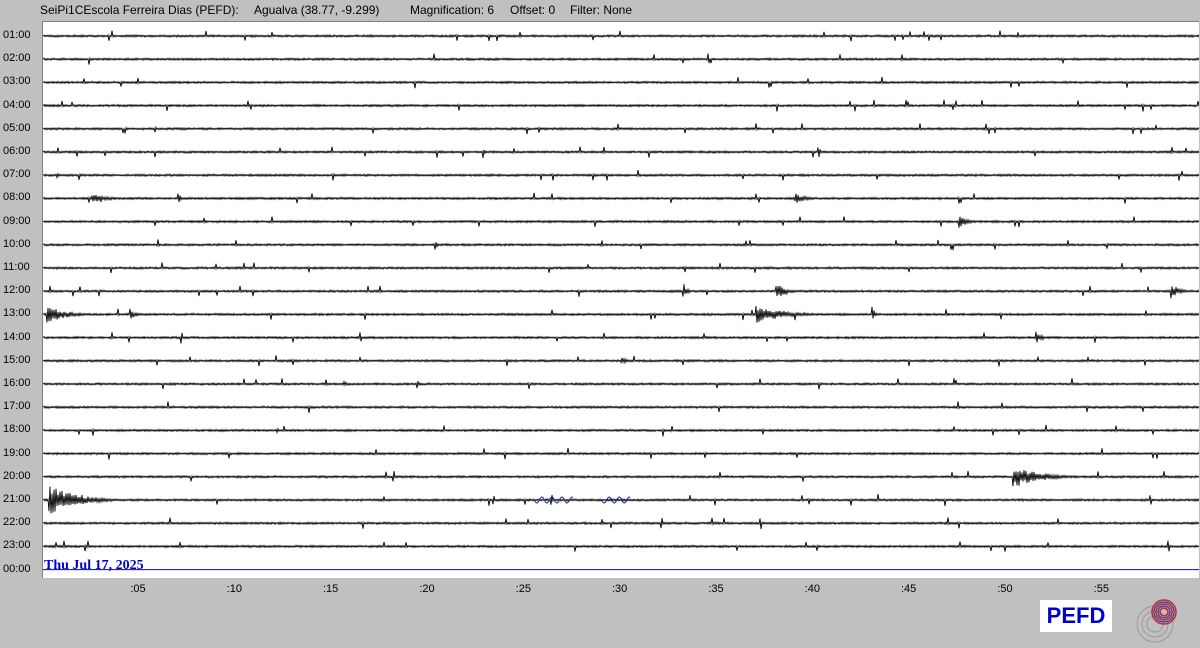  Describe the element at coordinates (17, 127) in the screenshot. I see `hour-label: 05:00` at that location.